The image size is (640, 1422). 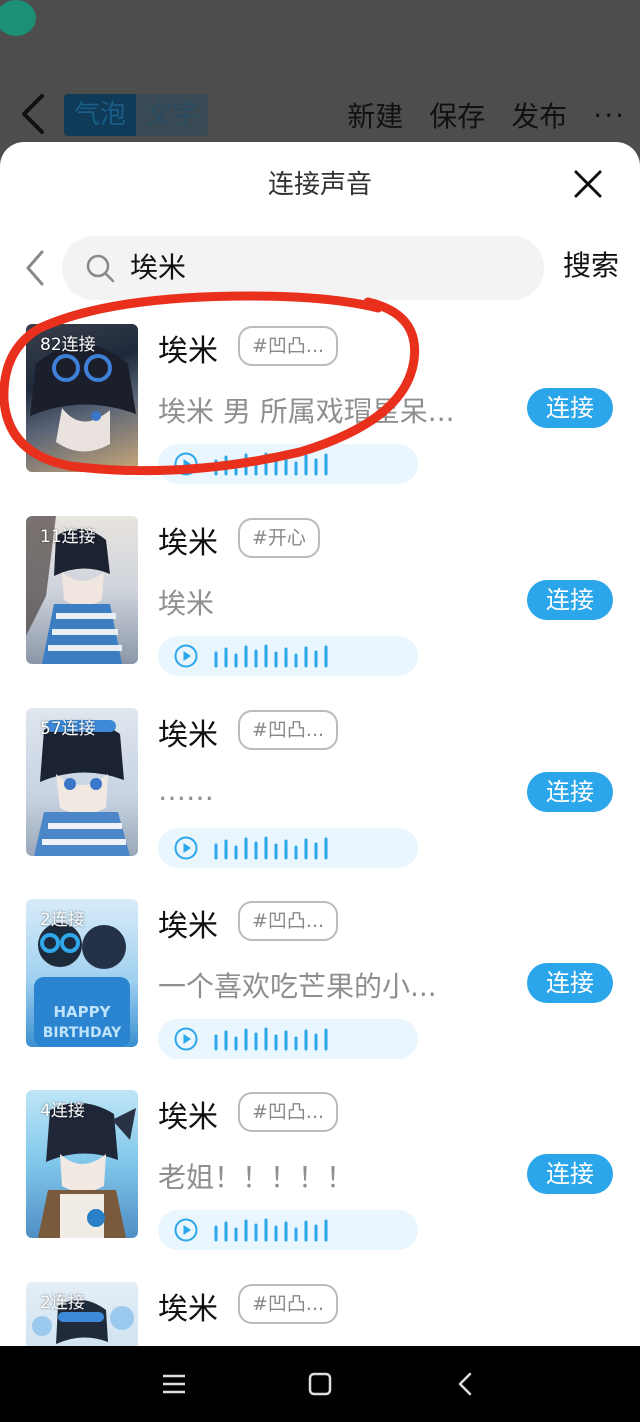 I want to click on voice-avatar: 57连接, so click(x=82, y=782).